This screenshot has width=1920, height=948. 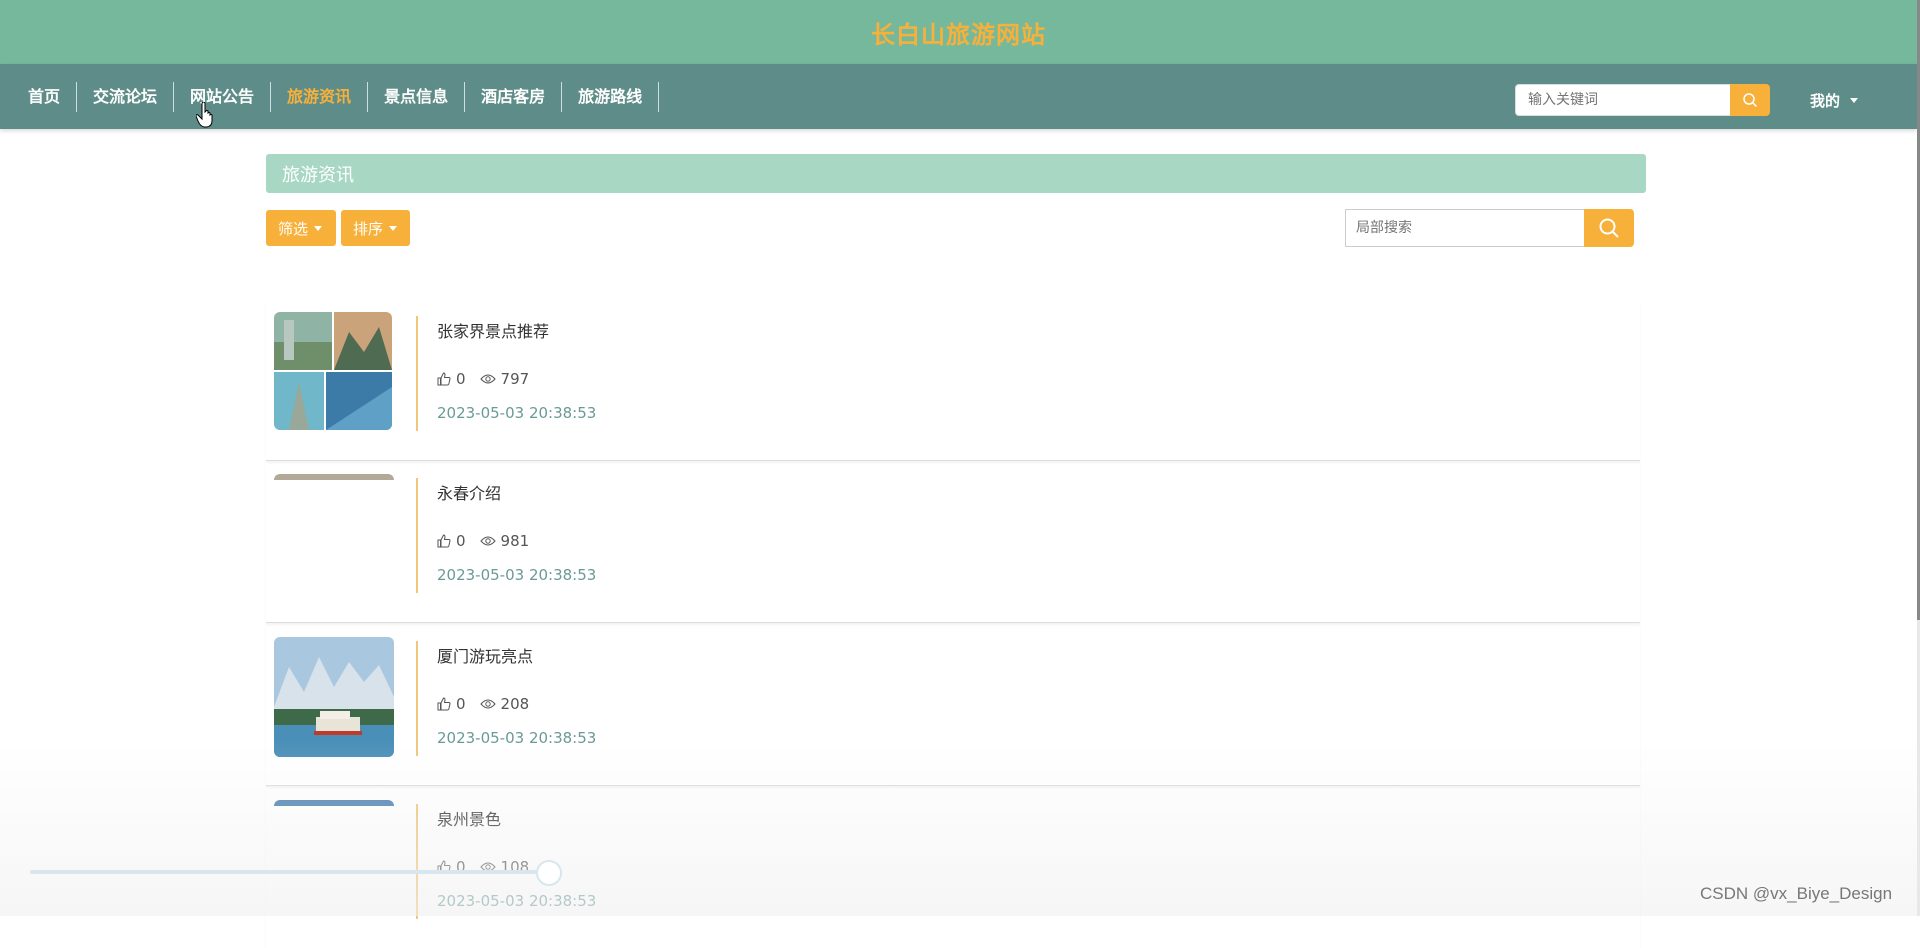 What do you see at coordinates (368, 228) in the screenshot?
I see `sort-label: 排序` at bounding box center [368, 228].